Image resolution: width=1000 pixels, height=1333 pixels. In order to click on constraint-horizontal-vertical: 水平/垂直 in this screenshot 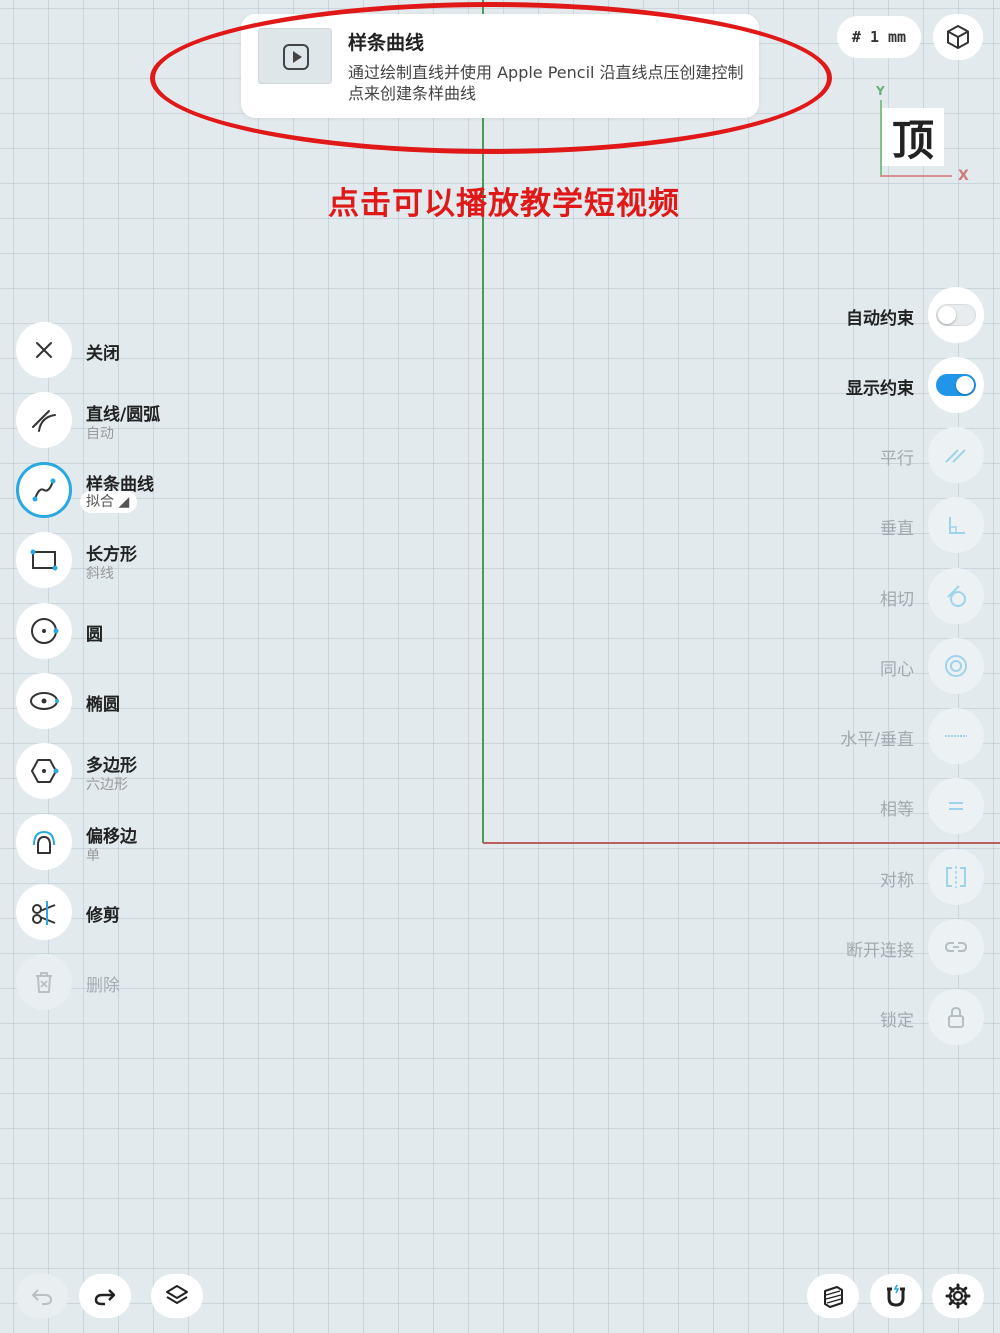, I will do `click(854, 736)`.